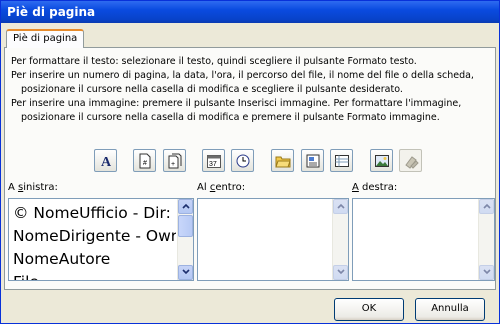 The image size is (500, 324). I want to click on page-number-icon: #, so click(145, 161).